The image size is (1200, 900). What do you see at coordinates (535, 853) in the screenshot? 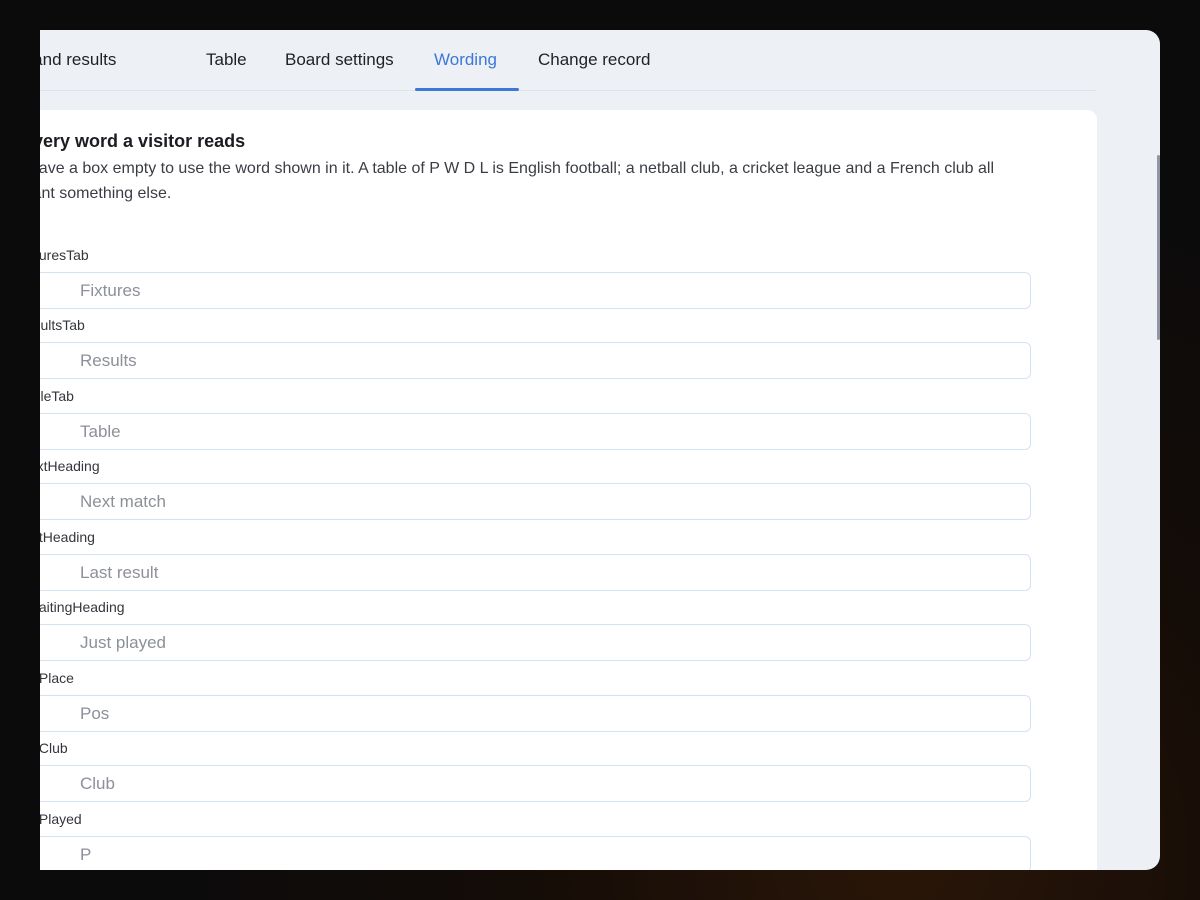
I see `col-played-input` at bounding box center [535, 853].